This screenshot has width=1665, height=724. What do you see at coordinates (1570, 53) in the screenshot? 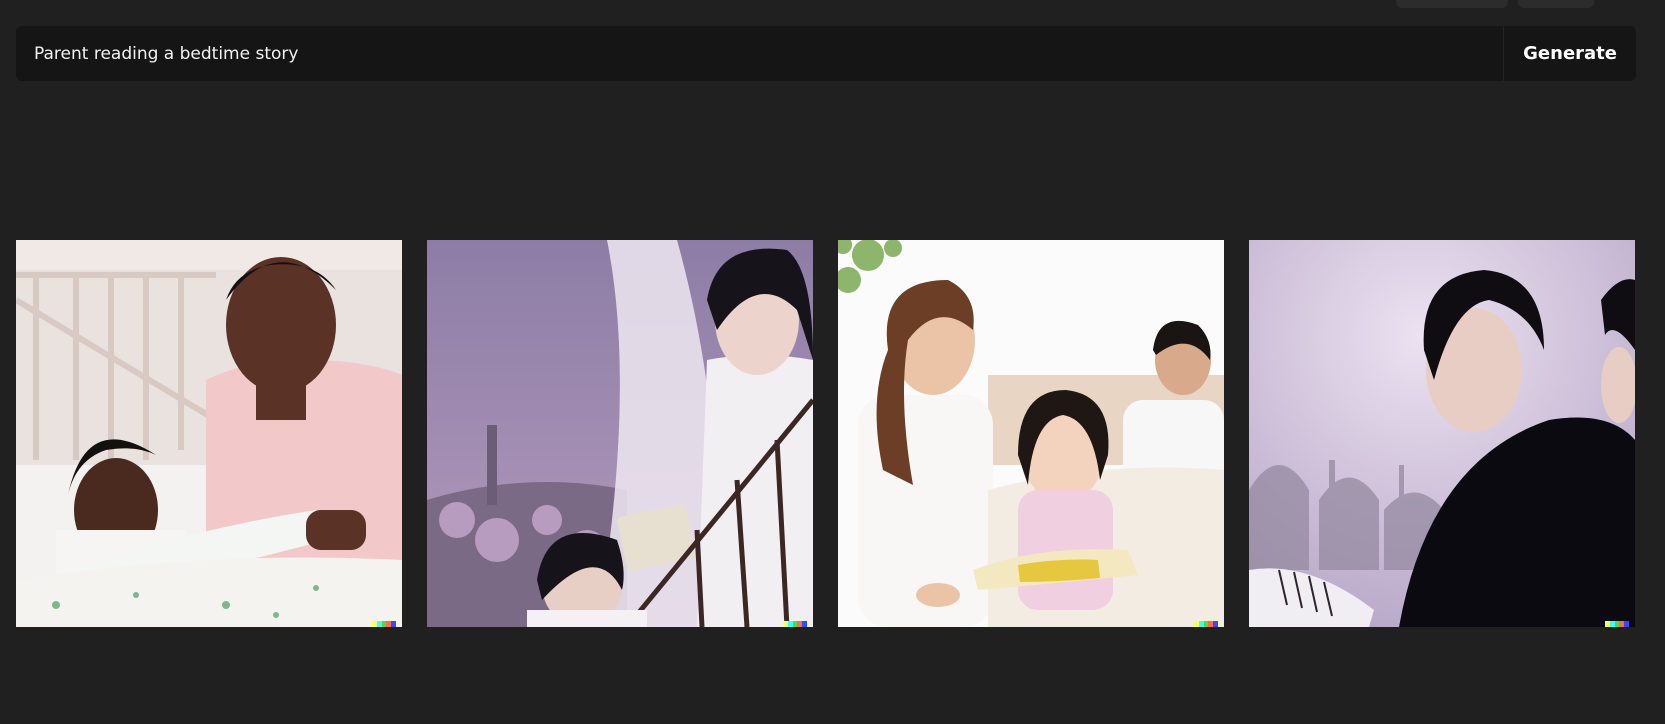
I see `generate-button: Generate` at bounding box center [1570, 53].